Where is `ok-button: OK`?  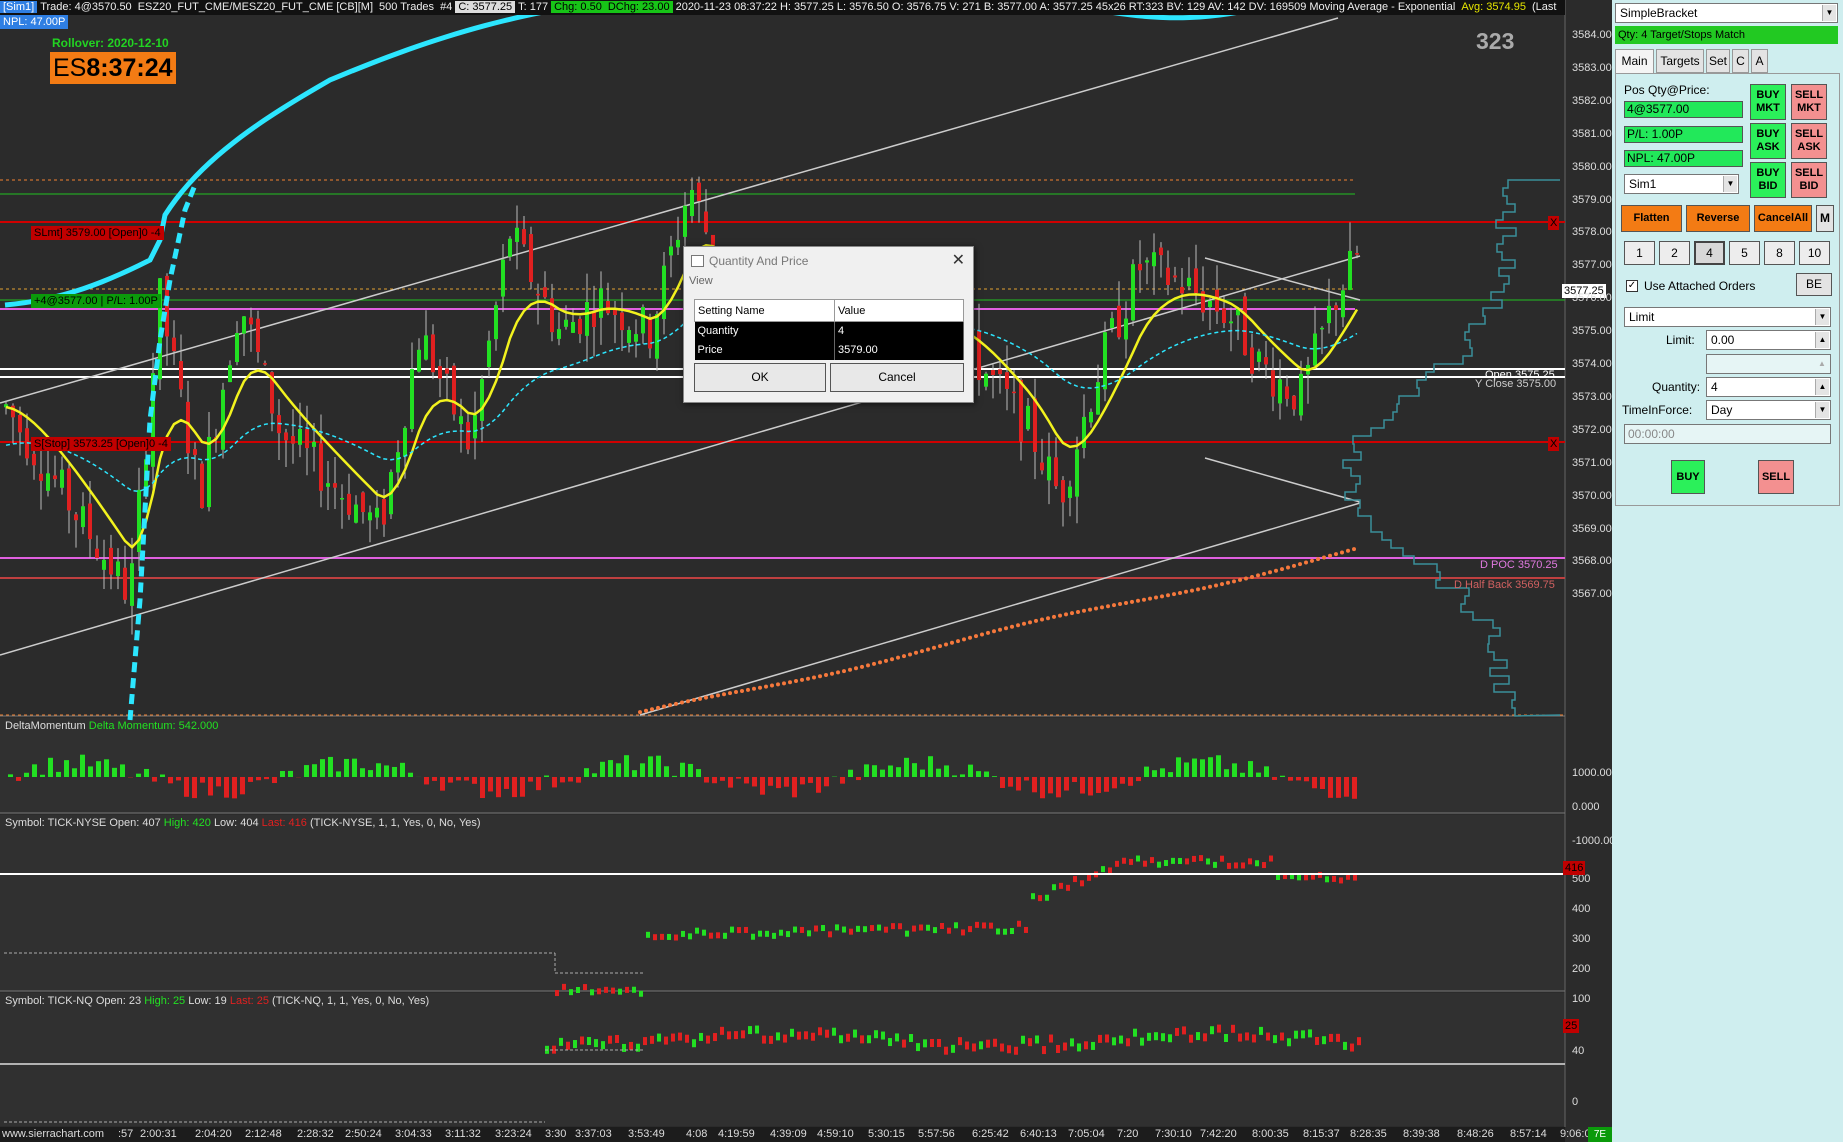 ok-button: OK is located at coordinates (760, 377).